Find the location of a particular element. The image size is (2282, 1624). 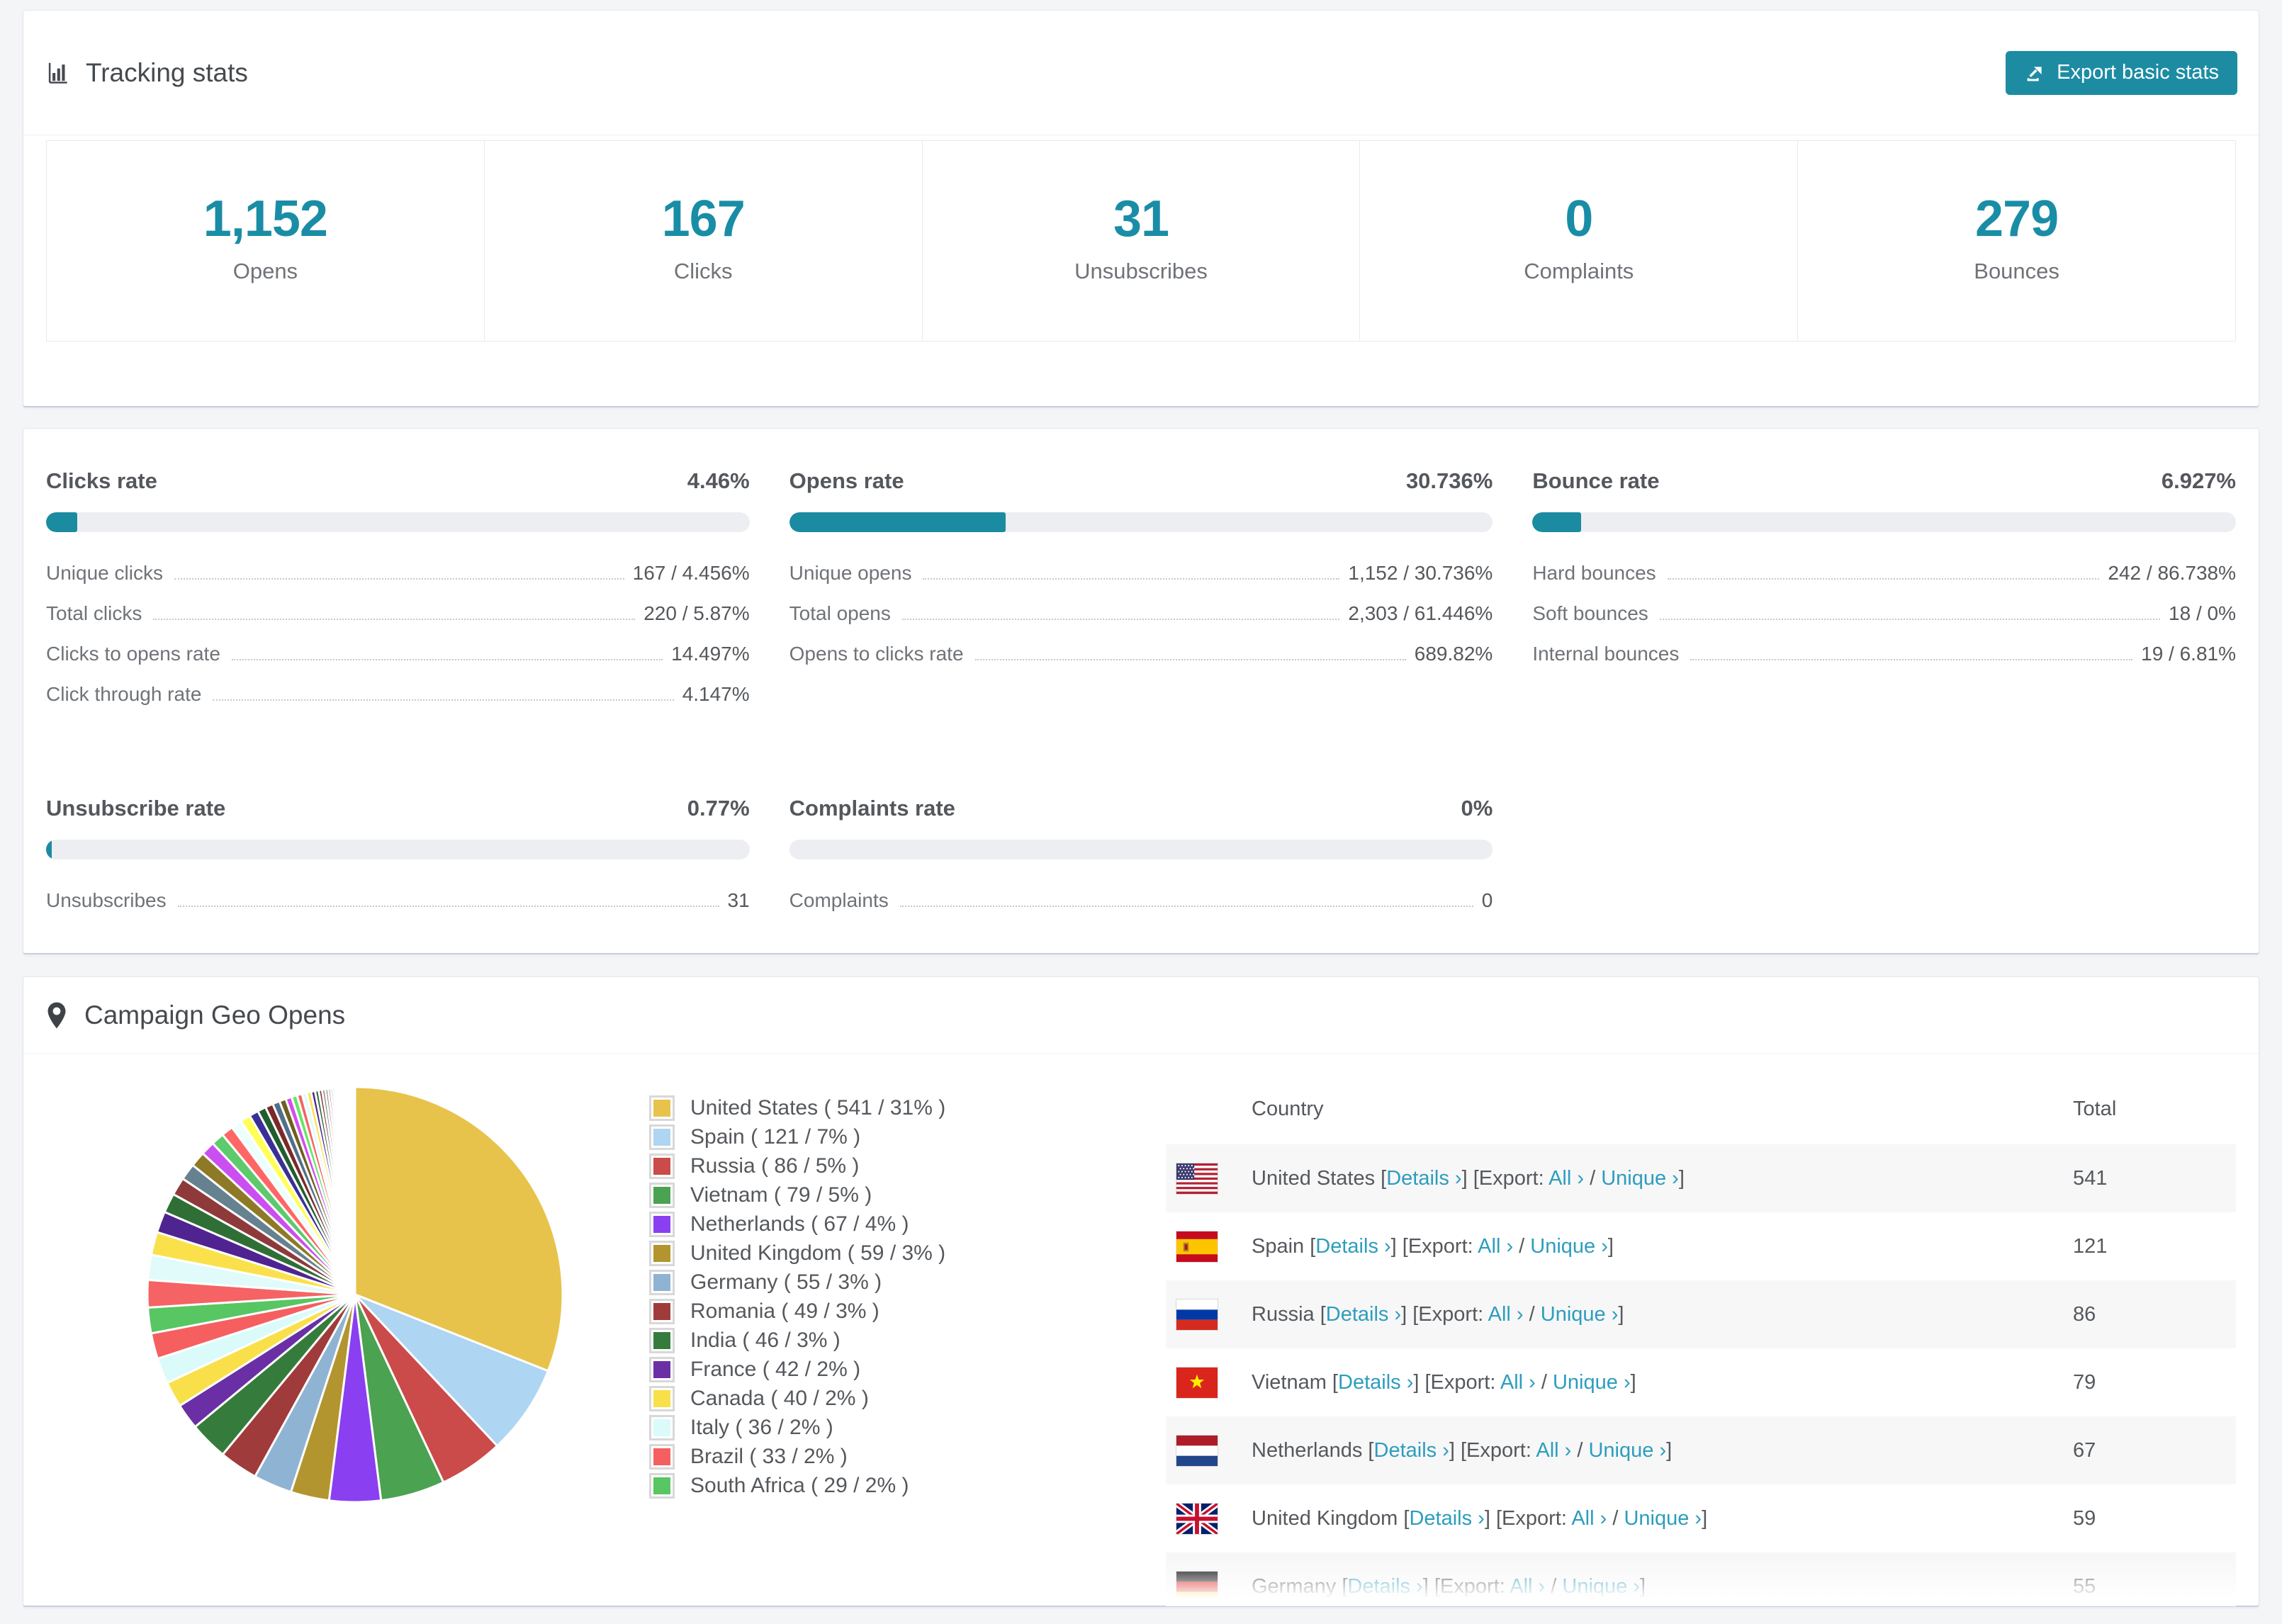

rate-detail-value: 2,303 / 61.446% is located at coordinates (1420, 613).